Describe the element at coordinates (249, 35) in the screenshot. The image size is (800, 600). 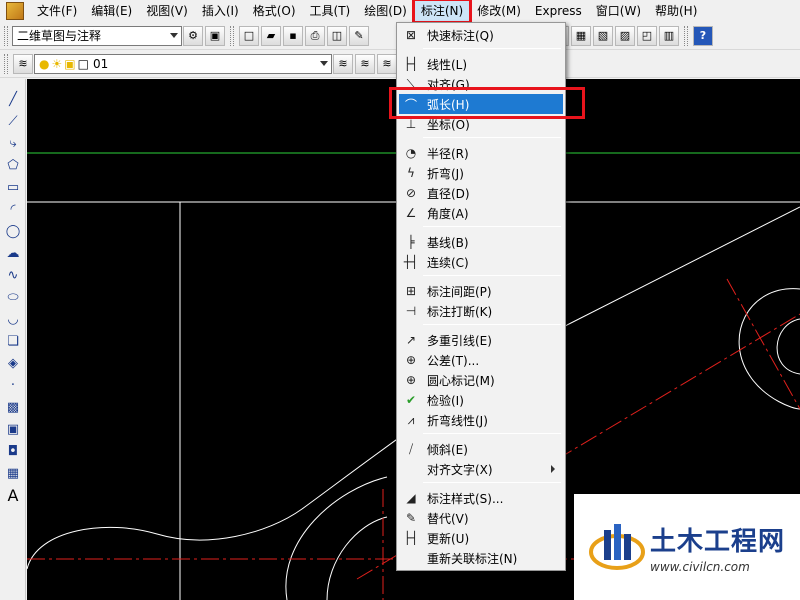
I see `new-file-icon: □` at that location.